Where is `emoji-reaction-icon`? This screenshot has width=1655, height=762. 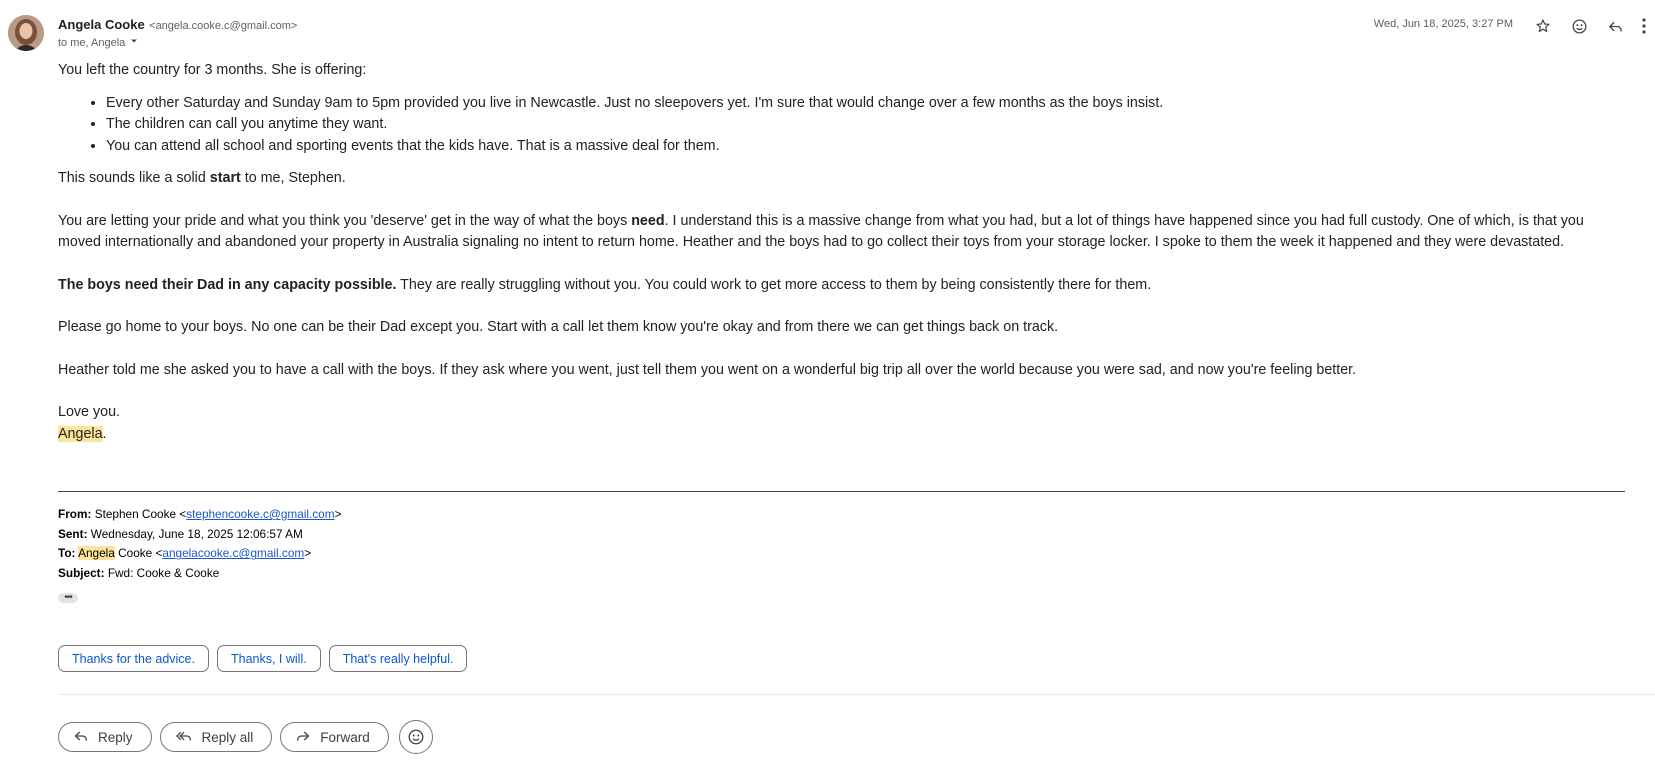
emoji-reaction-icon is located at coordinates (1579, 26).